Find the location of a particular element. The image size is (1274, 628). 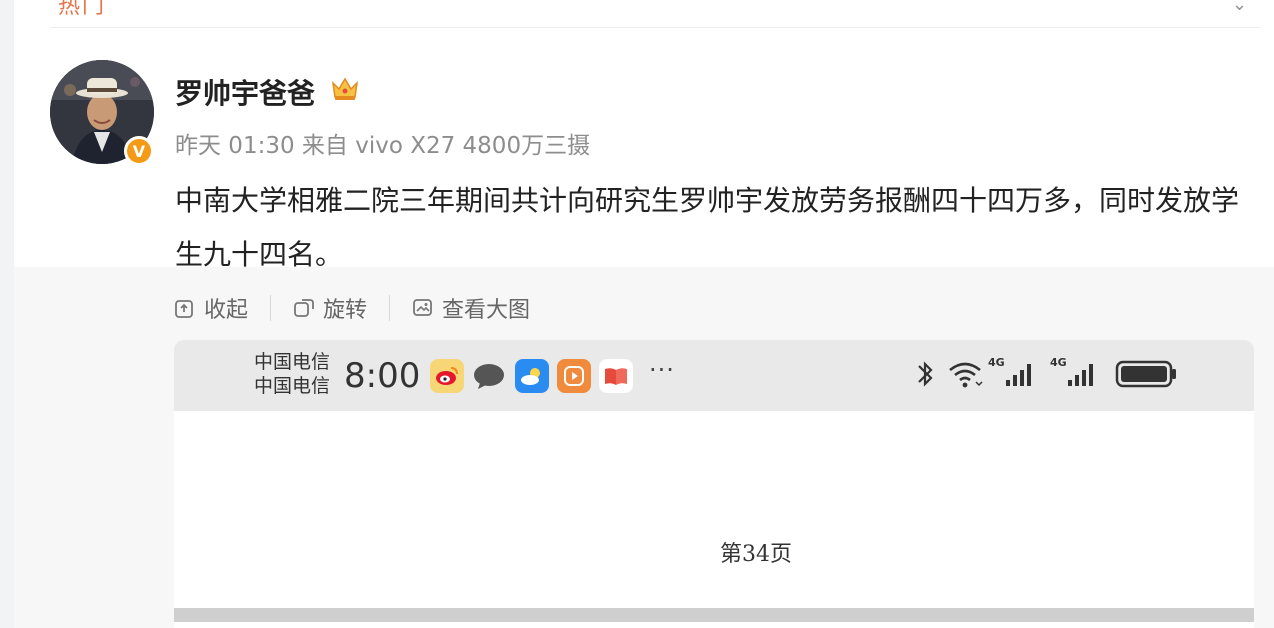

status-time: 8:00 is located at coordinates (382, 376).